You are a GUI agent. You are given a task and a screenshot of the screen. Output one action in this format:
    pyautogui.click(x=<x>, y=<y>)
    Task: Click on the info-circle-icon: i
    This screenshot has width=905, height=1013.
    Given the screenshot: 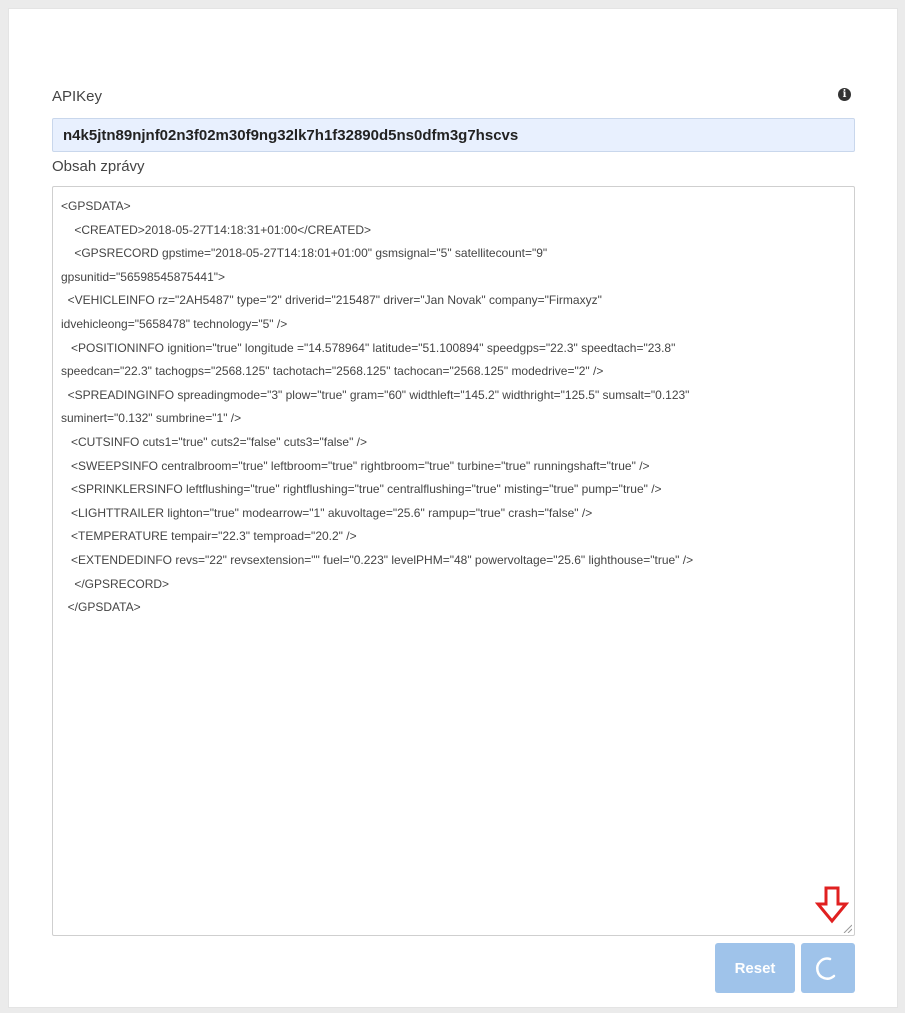 What is the action you would take?
    pyautogui.click(x=844, y=94)
    